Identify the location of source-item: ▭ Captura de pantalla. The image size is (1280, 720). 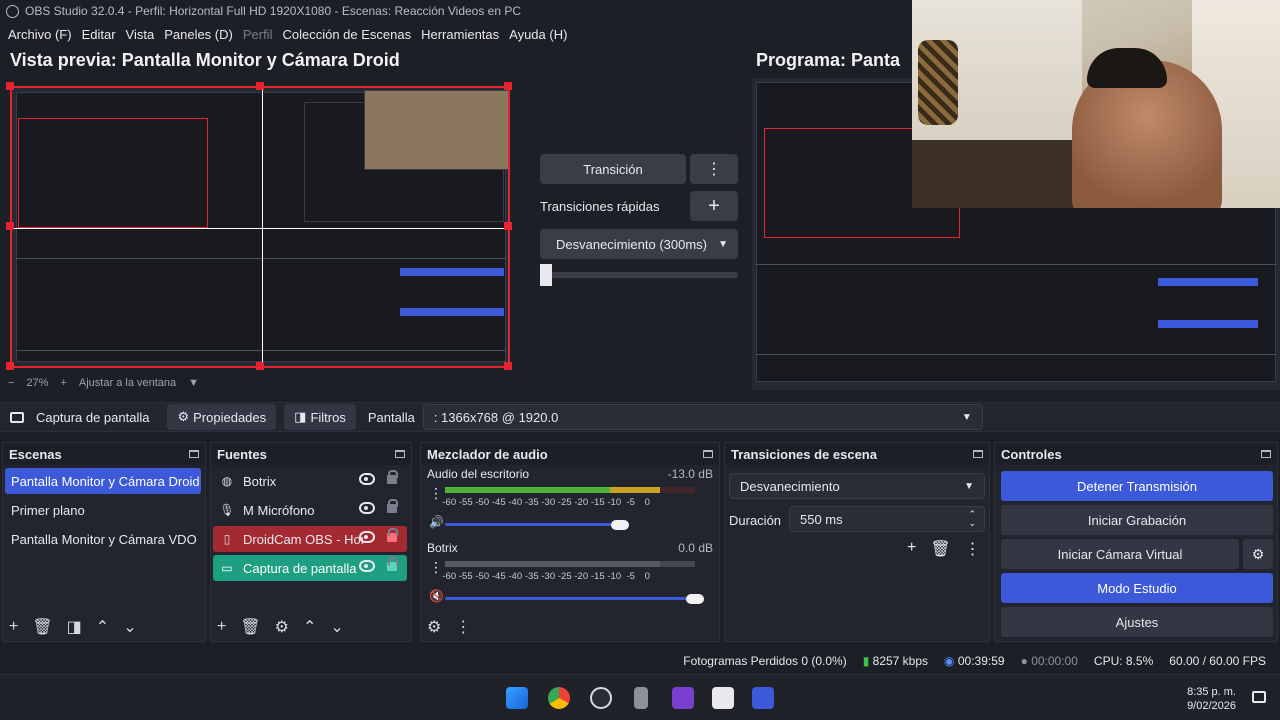
(310, 568).